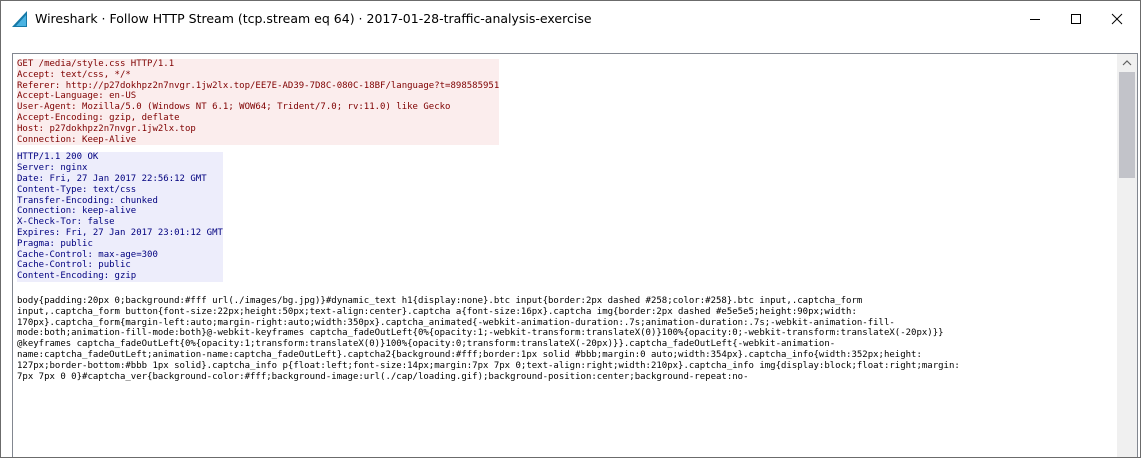 The image size is (1141, 458). I want to click on scroll-up-arrow-icon, so click(1127, 63).